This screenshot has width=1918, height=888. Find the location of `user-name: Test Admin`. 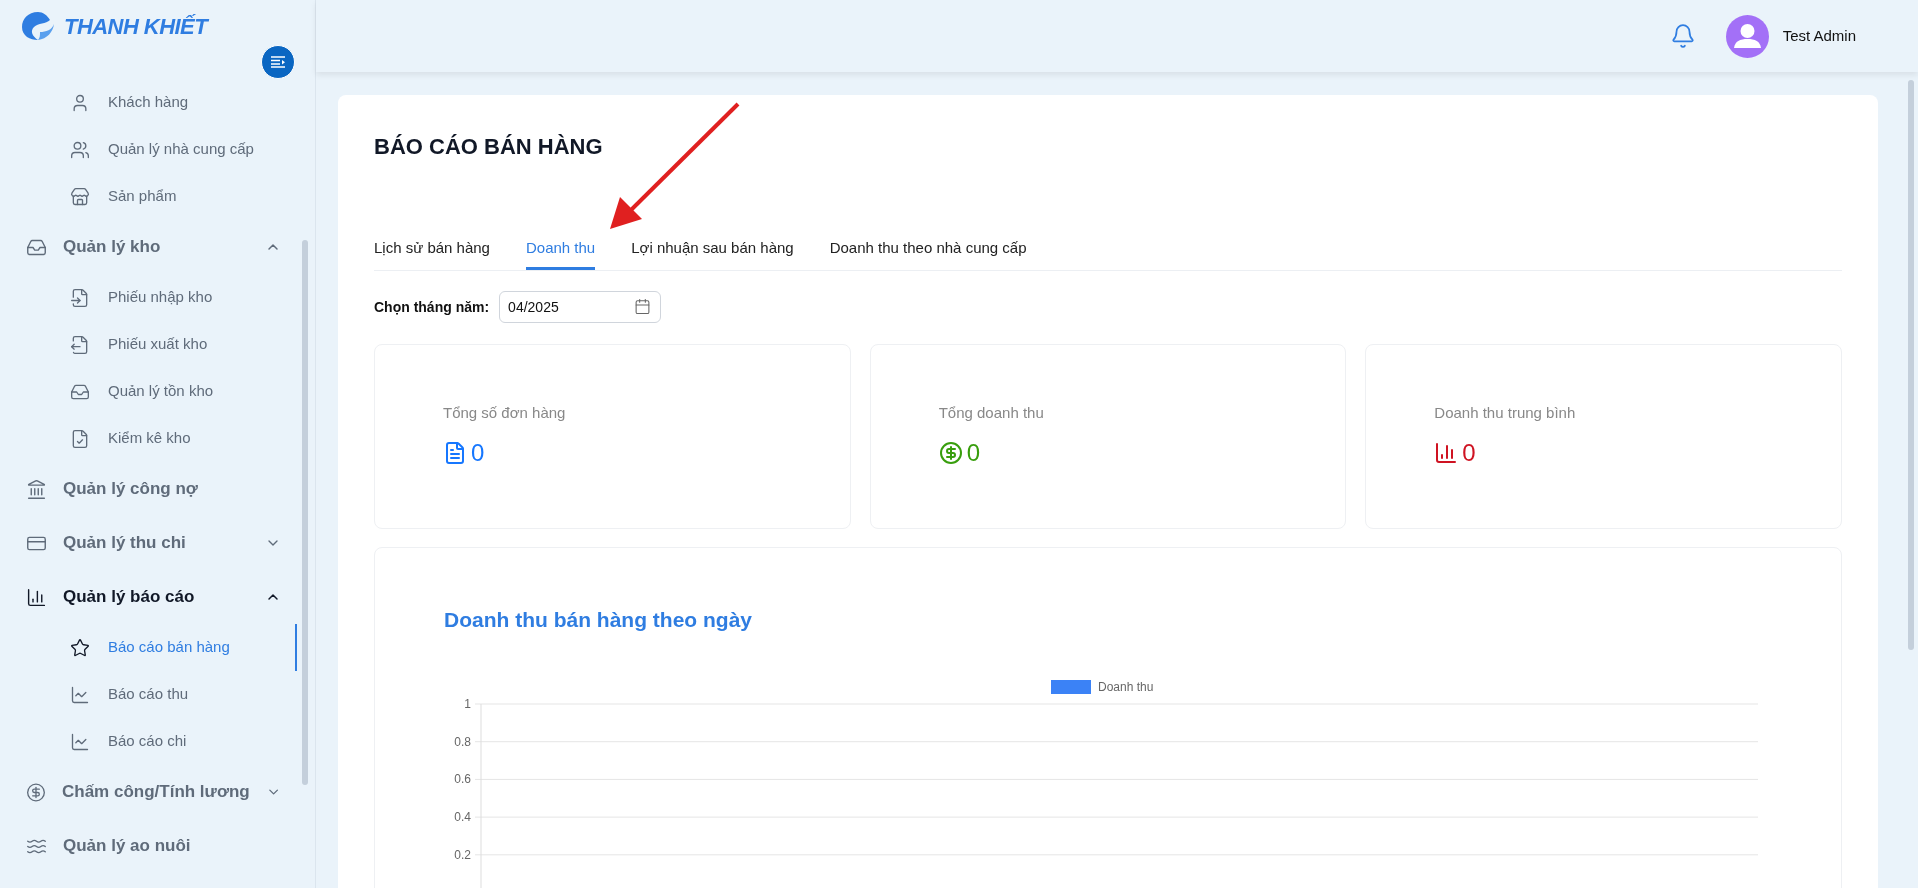

user-name: Test Admin is located at coordinates (1819, 35).